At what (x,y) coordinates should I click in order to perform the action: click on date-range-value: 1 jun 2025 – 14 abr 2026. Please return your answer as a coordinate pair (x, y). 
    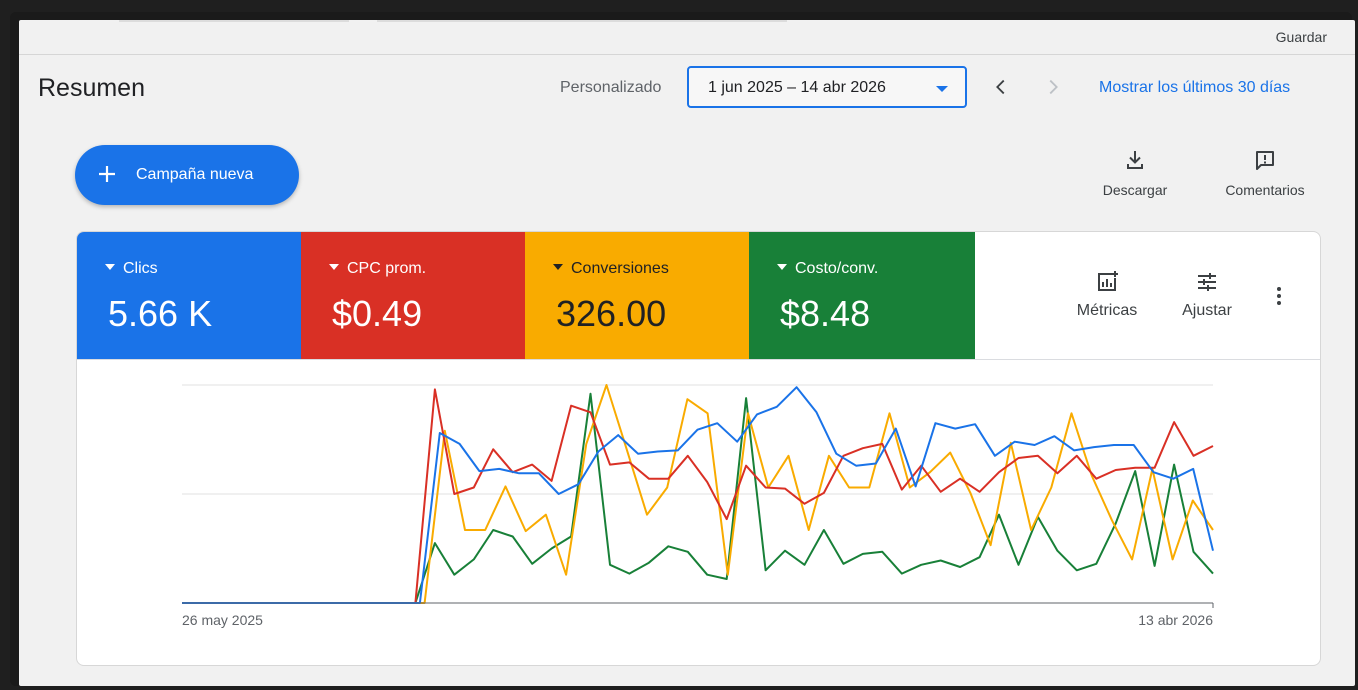
    Looking at the image, I should click on (797, 87).